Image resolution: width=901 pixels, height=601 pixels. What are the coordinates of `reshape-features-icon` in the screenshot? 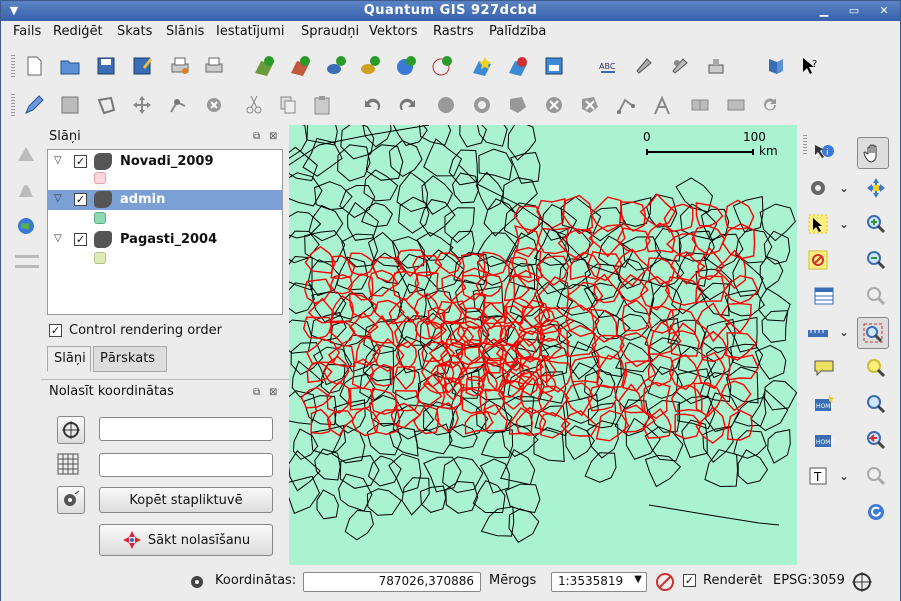 It's located at (626, 105).